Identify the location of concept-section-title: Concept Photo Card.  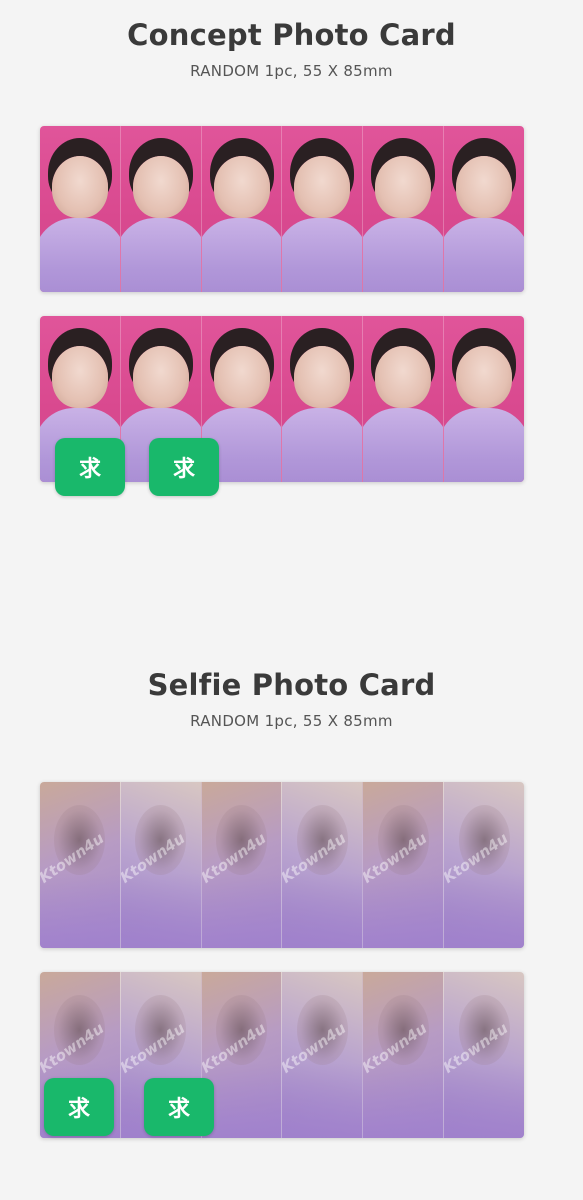
(291, 35).